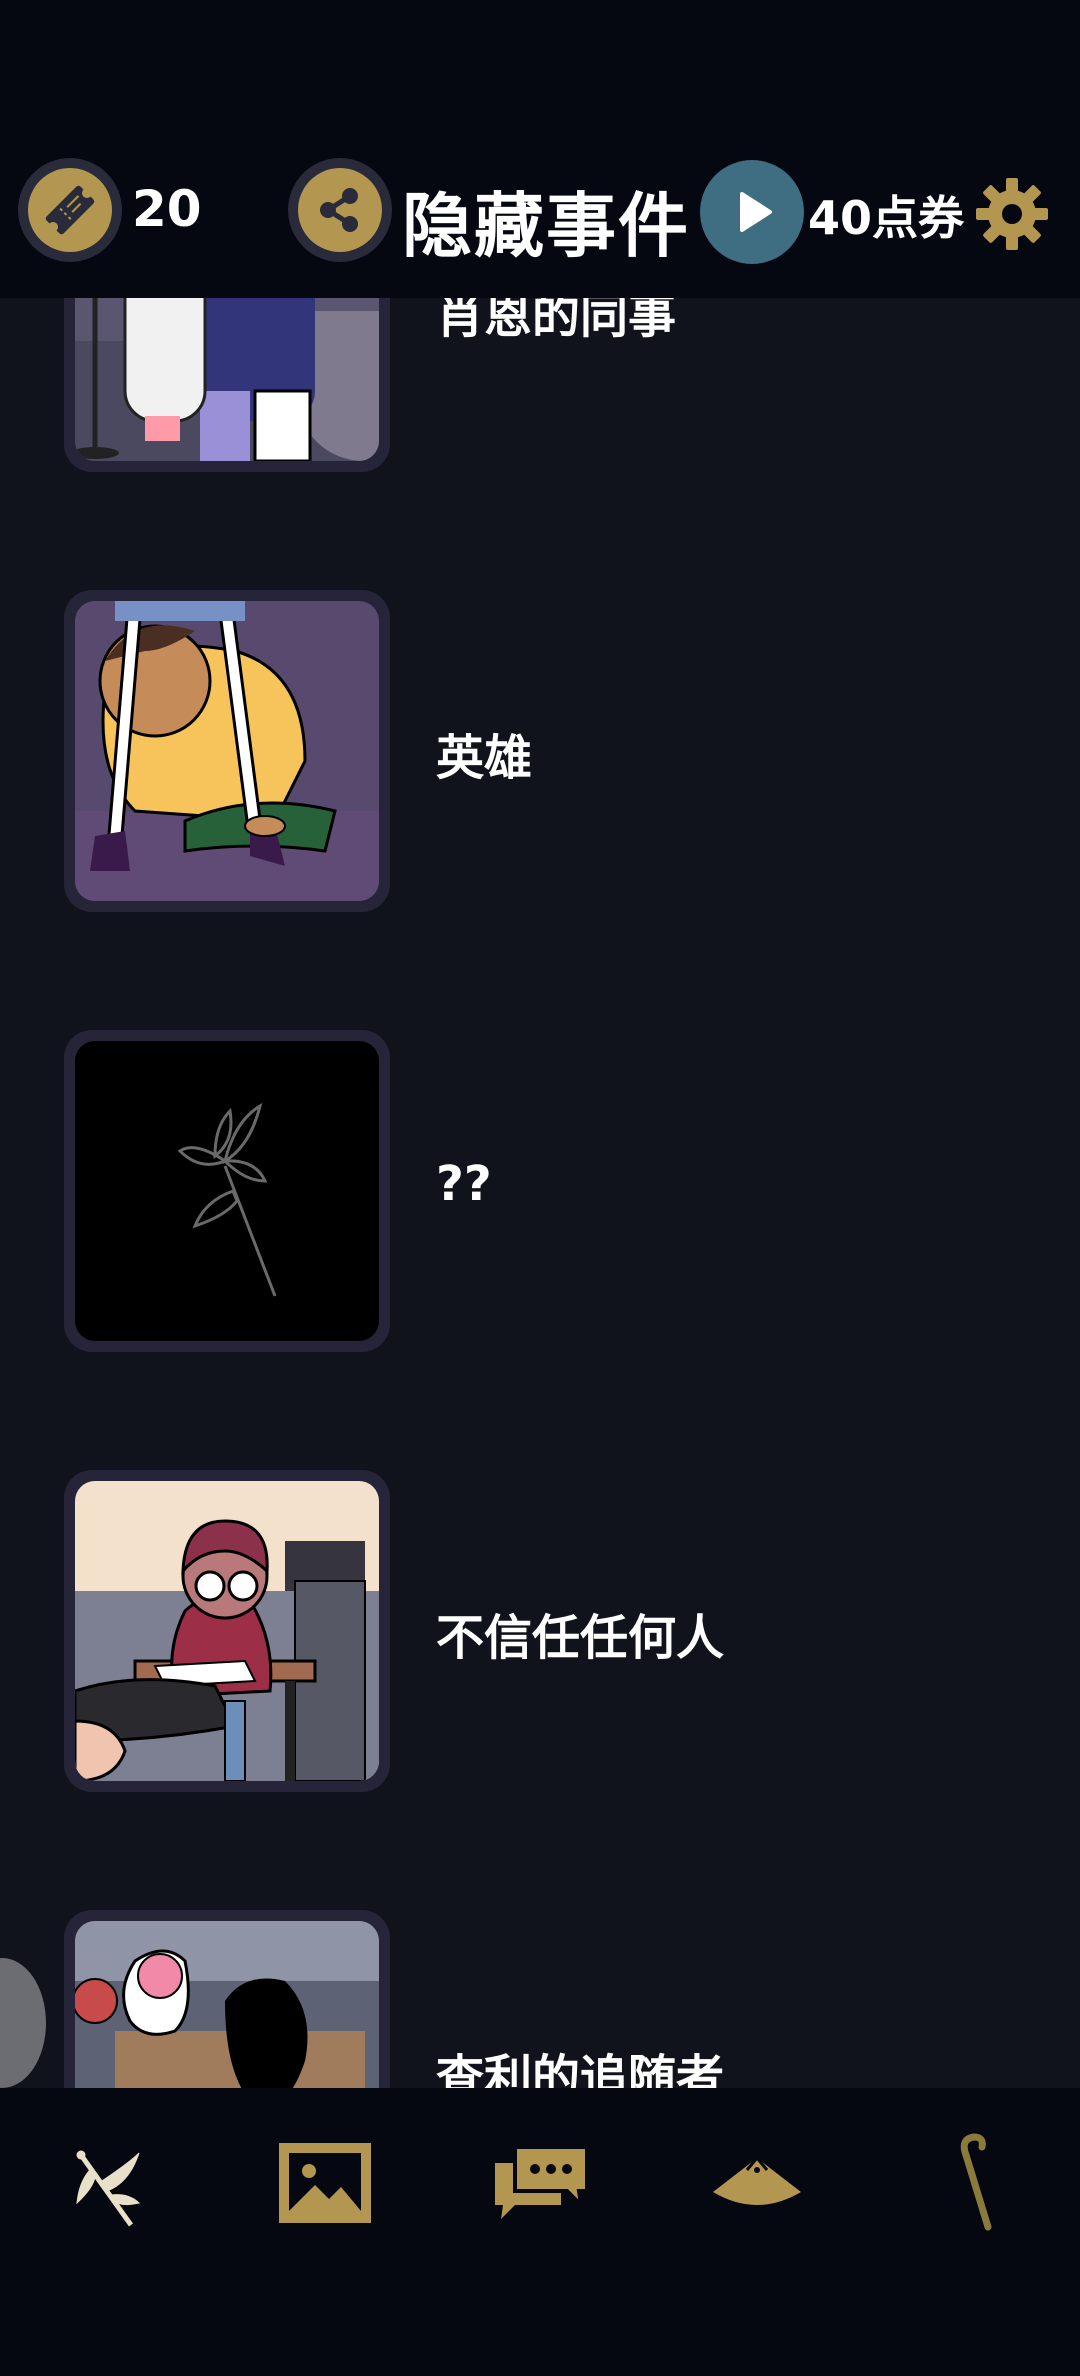  I want to click on event-title: 肖恩的同事, so click(556, 321).